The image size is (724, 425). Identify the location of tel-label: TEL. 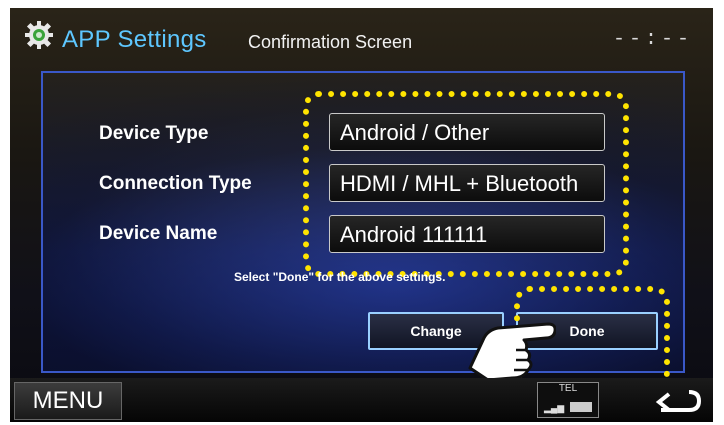
(568, 388).